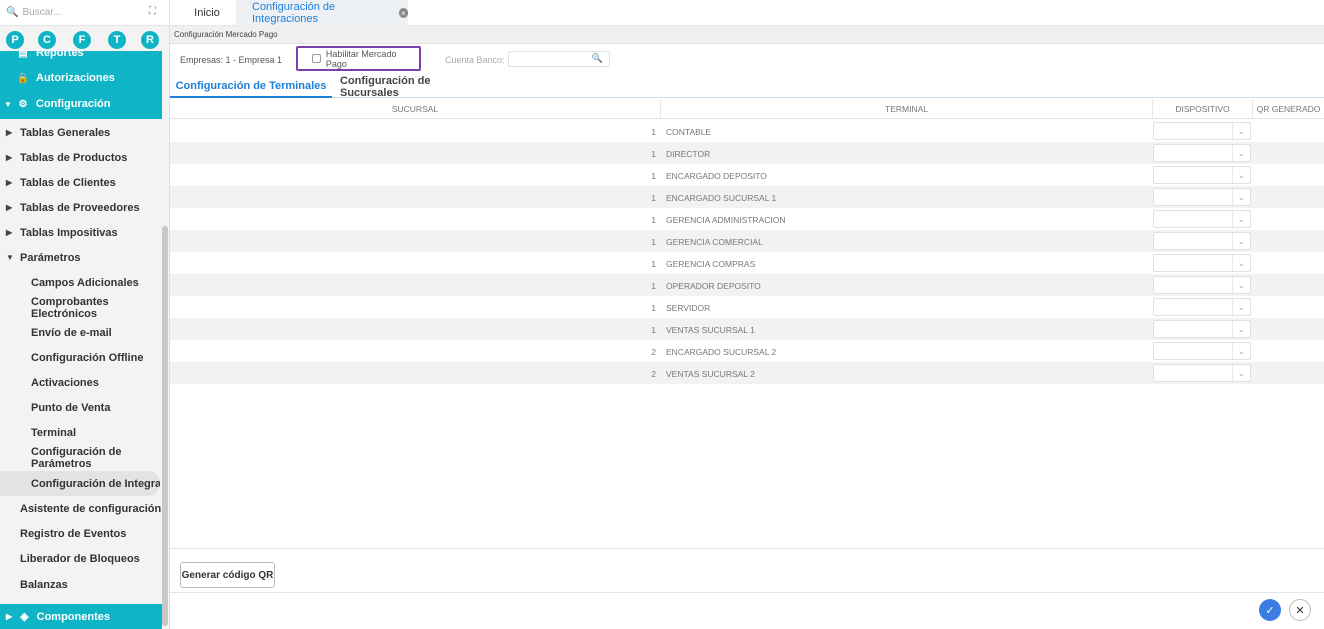 The image size is (1324, 629). Describe the element at coordinates (81, 508) in the screenshot. I see `sidebar-item-asistente: Asistente de configuración` at that location.